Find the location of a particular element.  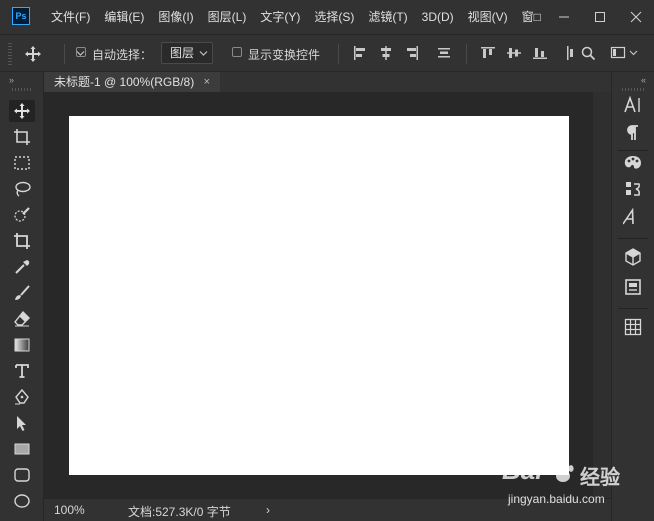

collapse-left-icon: » is located at coordinates (11, 80).